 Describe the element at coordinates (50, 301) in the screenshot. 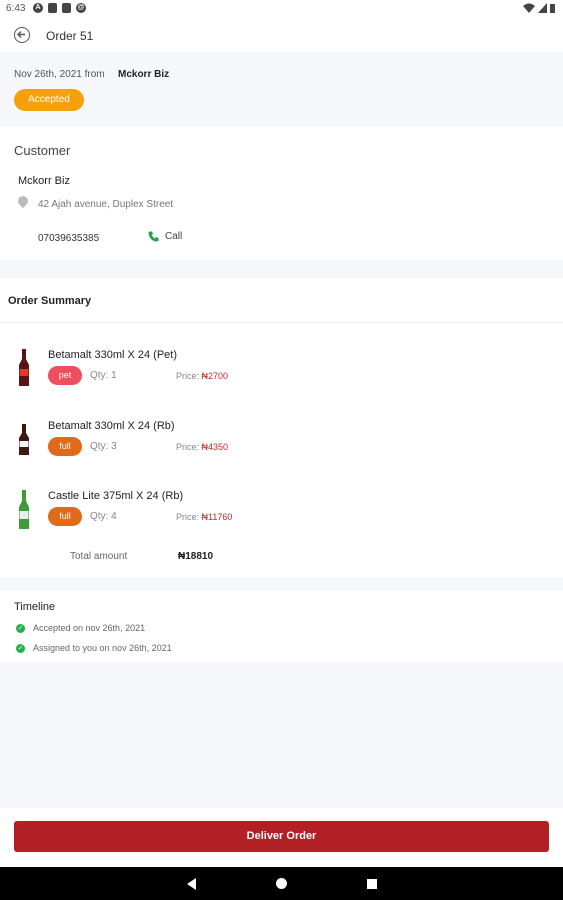

I see `summary-heading: Order Summary` at that location.